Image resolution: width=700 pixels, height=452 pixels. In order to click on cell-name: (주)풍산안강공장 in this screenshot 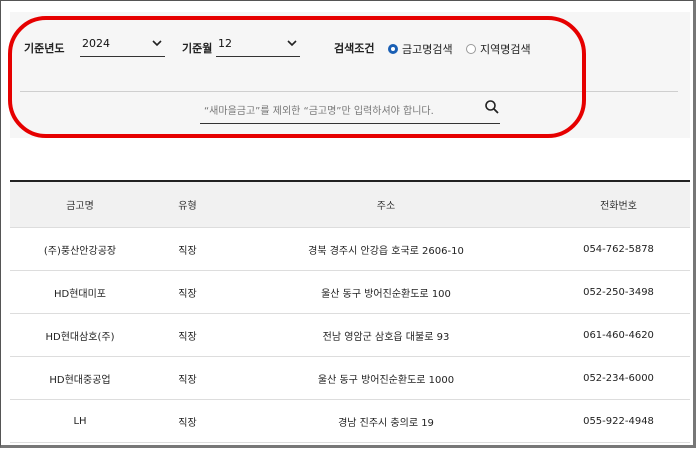, I will do `click(80, 251)`.